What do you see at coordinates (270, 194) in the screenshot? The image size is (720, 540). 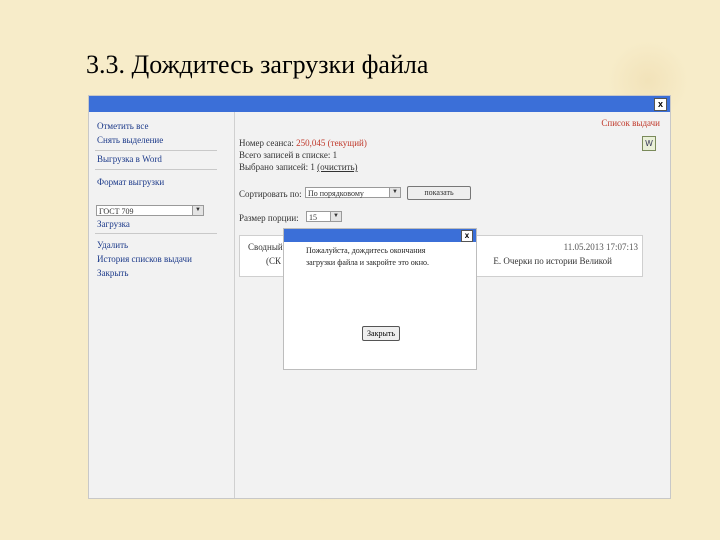 I see `sort-label: Сортировать по:` at bounding box center [270, 194].